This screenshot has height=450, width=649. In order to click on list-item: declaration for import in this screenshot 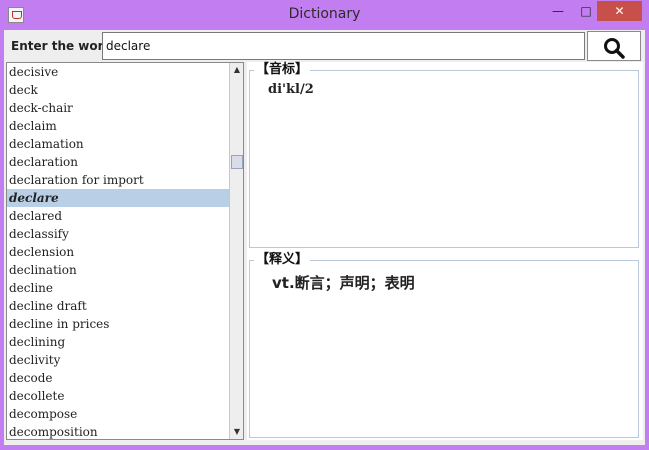, I will do `click(125, 180)`.